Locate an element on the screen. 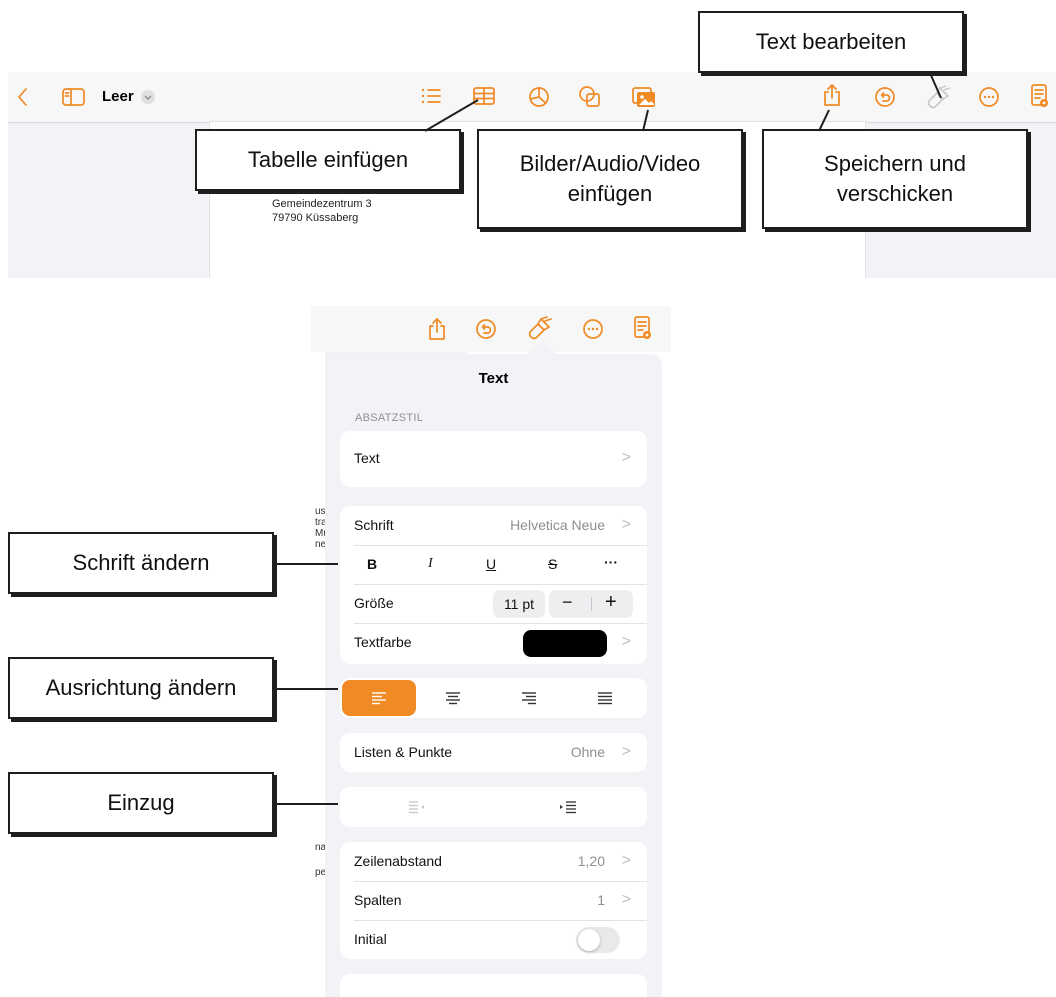 The height and width of the screenshot is (997, 1056). lists-value: Ohne is located at coordinates (587, 752).